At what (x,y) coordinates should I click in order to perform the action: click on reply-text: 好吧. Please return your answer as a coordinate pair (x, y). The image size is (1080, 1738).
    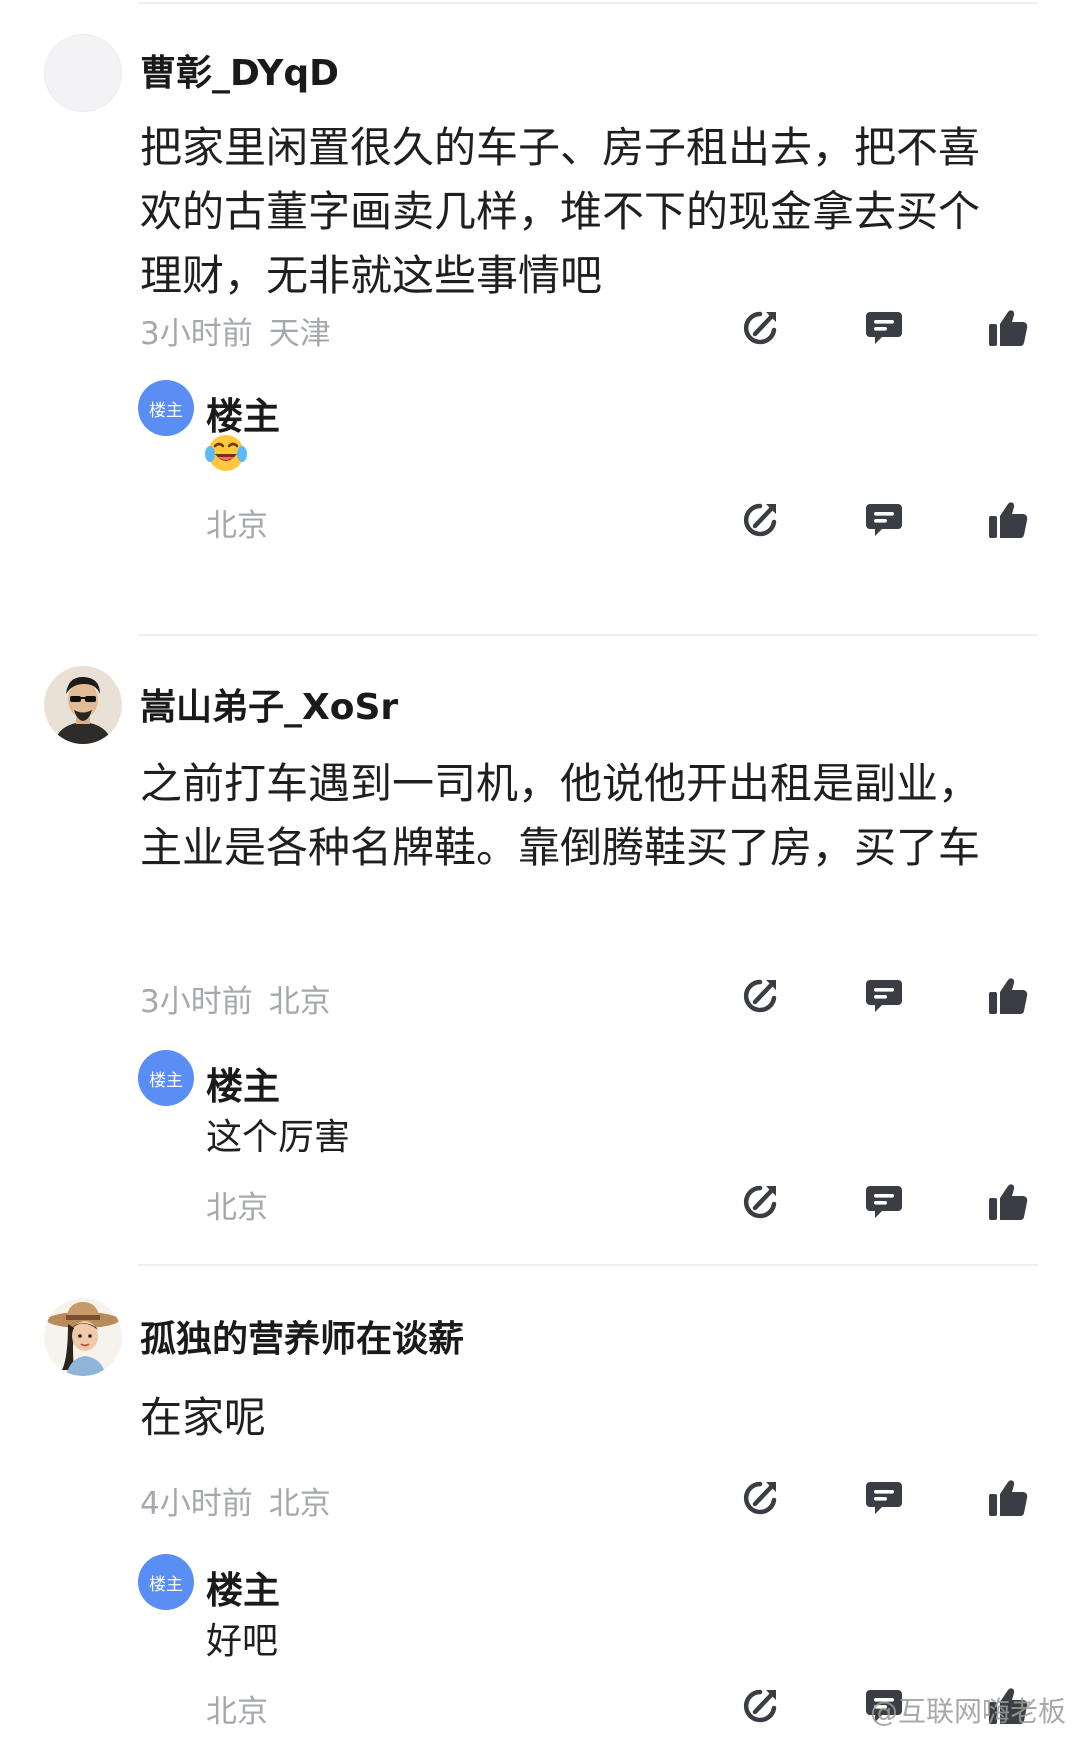
    Looking at the image, I should click on (242, 1641).